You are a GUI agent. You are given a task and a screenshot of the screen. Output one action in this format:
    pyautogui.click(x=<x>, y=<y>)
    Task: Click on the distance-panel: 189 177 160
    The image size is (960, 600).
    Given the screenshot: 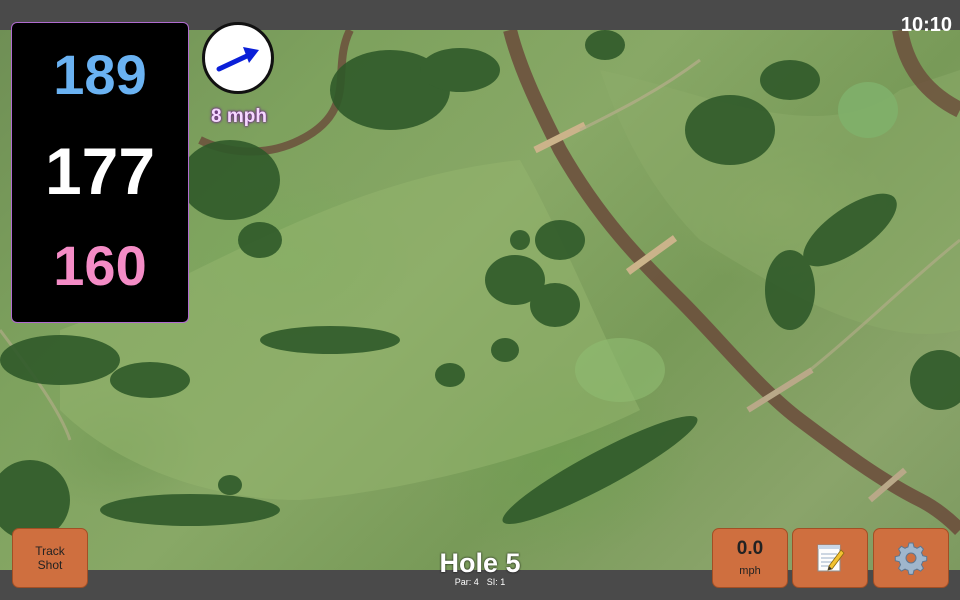 What is the action you would take?
    pyautogui.click(x=100, y=172)
    